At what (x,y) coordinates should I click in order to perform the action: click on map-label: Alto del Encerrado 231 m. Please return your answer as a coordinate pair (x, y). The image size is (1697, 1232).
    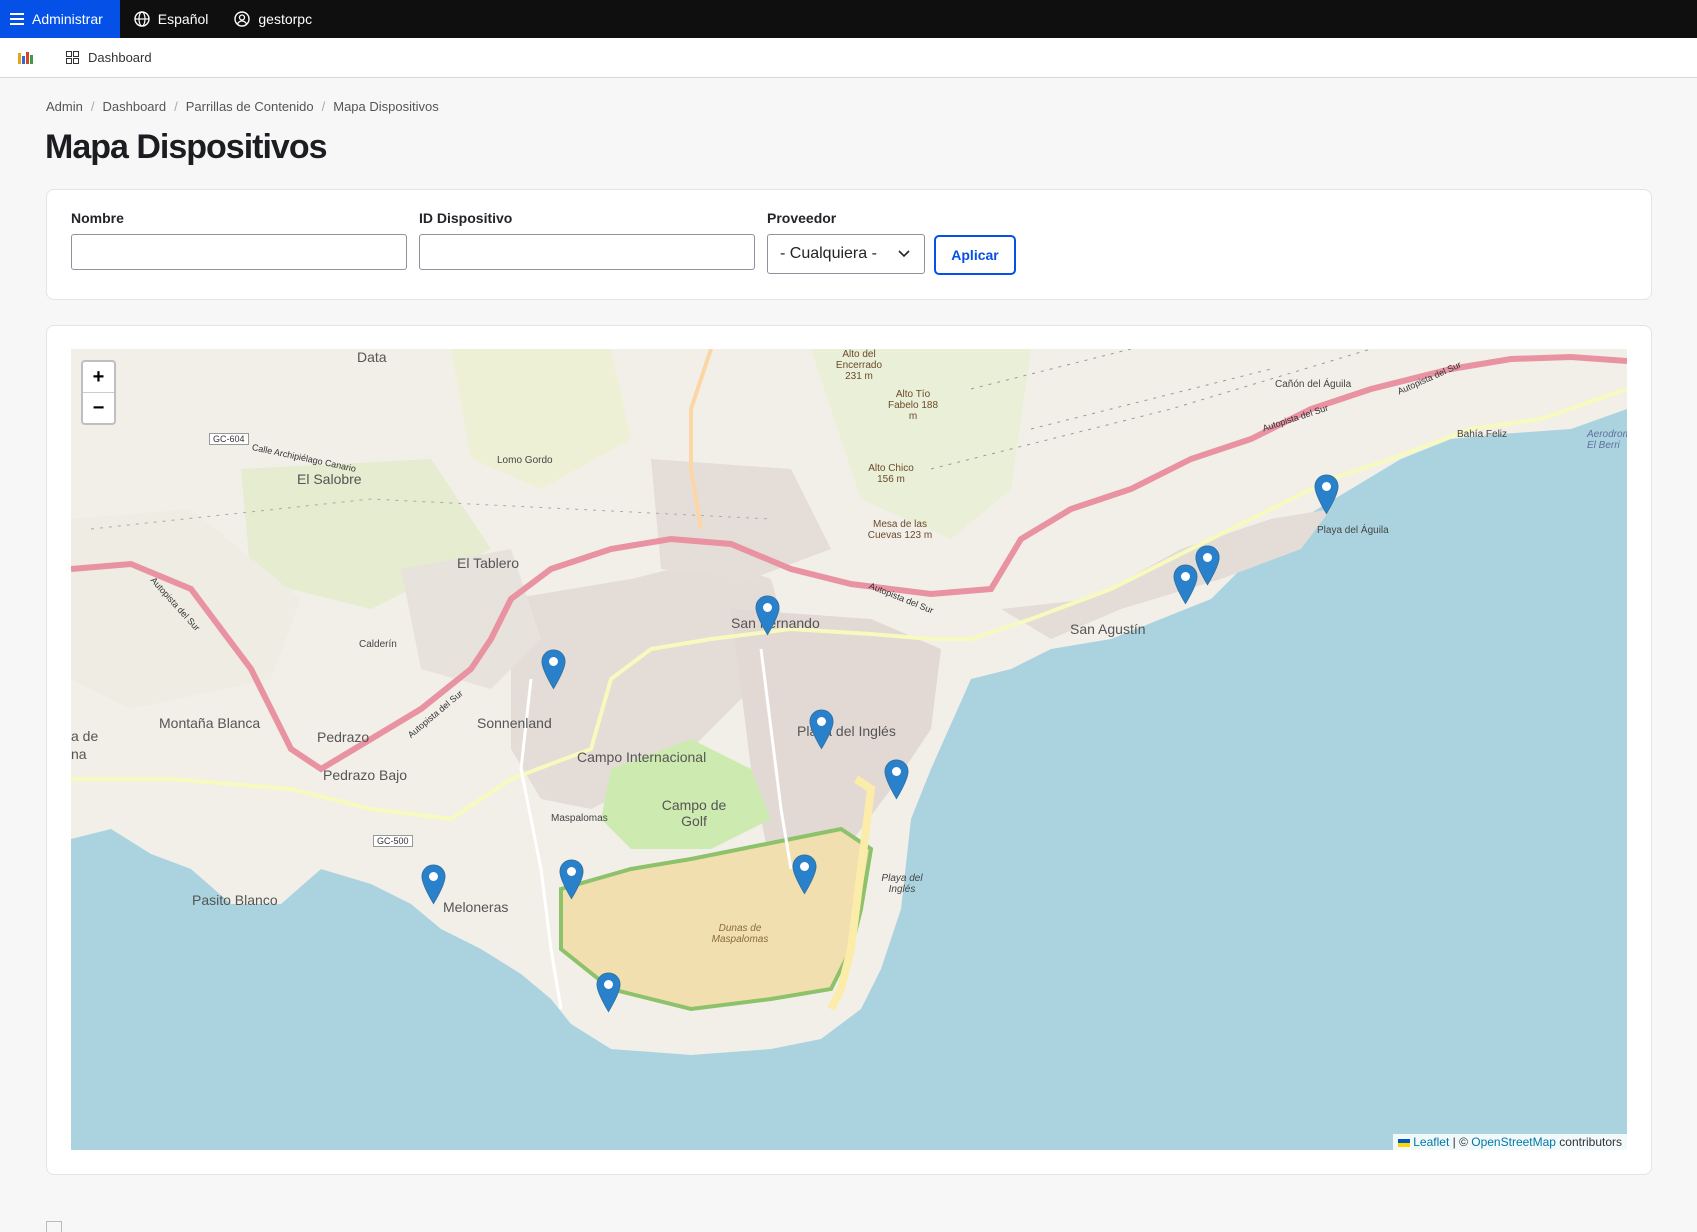
    Looking at the image, I should click on (859, 365).